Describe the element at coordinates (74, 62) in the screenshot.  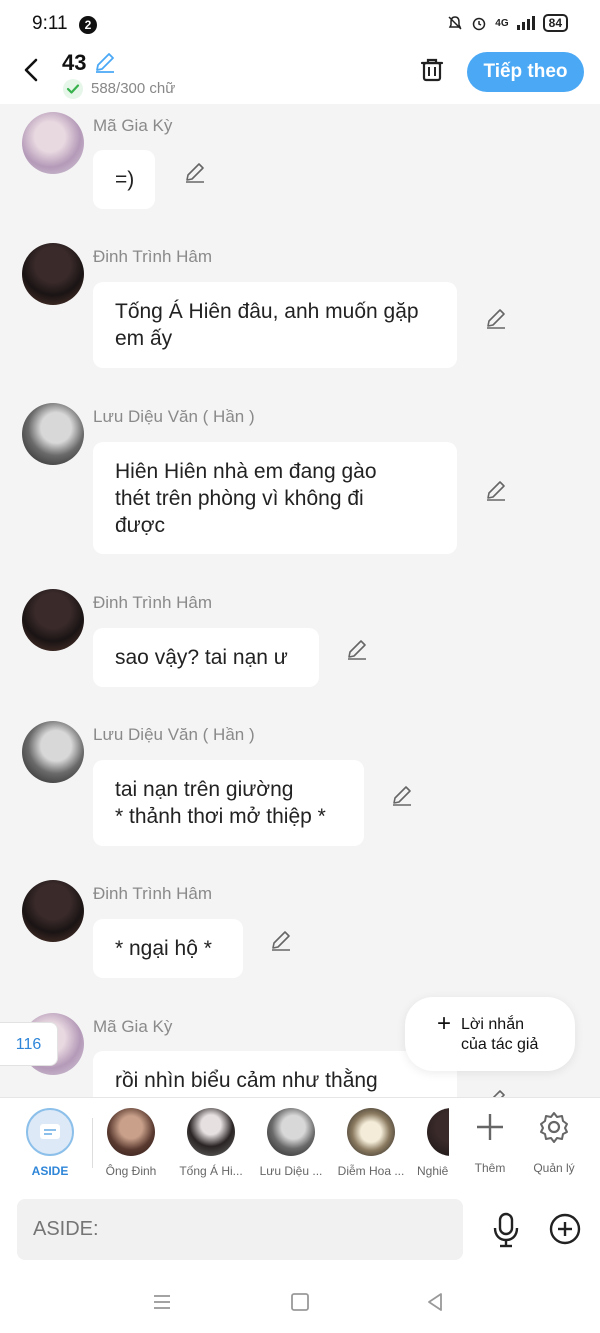
I see `chapter-number: 43` at that location.